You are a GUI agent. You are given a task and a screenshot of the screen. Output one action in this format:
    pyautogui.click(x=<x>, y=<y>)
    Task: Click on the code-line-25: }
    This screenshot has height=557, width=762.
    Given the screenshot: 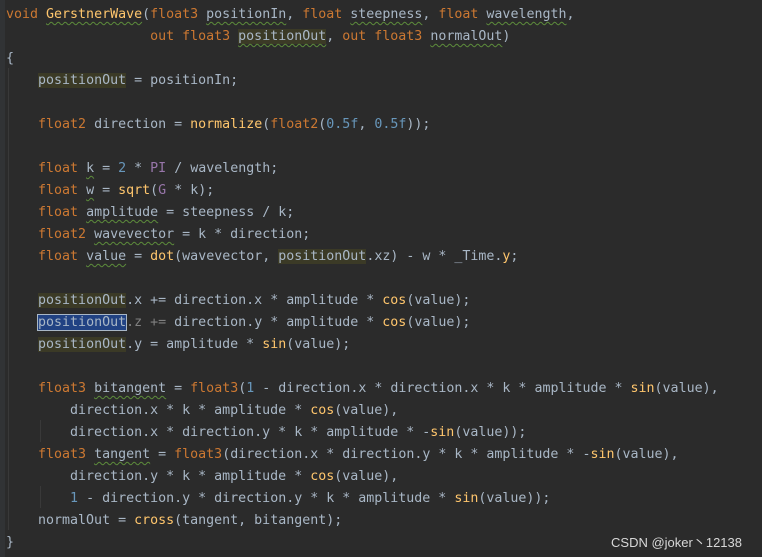 What is the action you would take?
    pyautogui.click(x=10, y=543)
    